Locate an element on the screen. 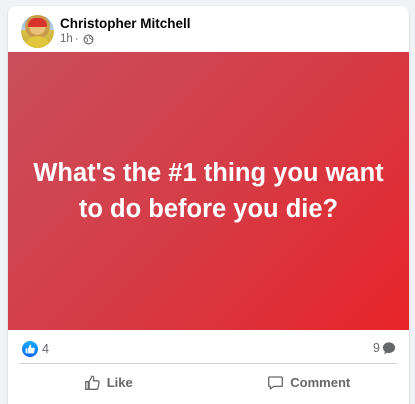  post-time: 1h is located at coordinates (66, 39).